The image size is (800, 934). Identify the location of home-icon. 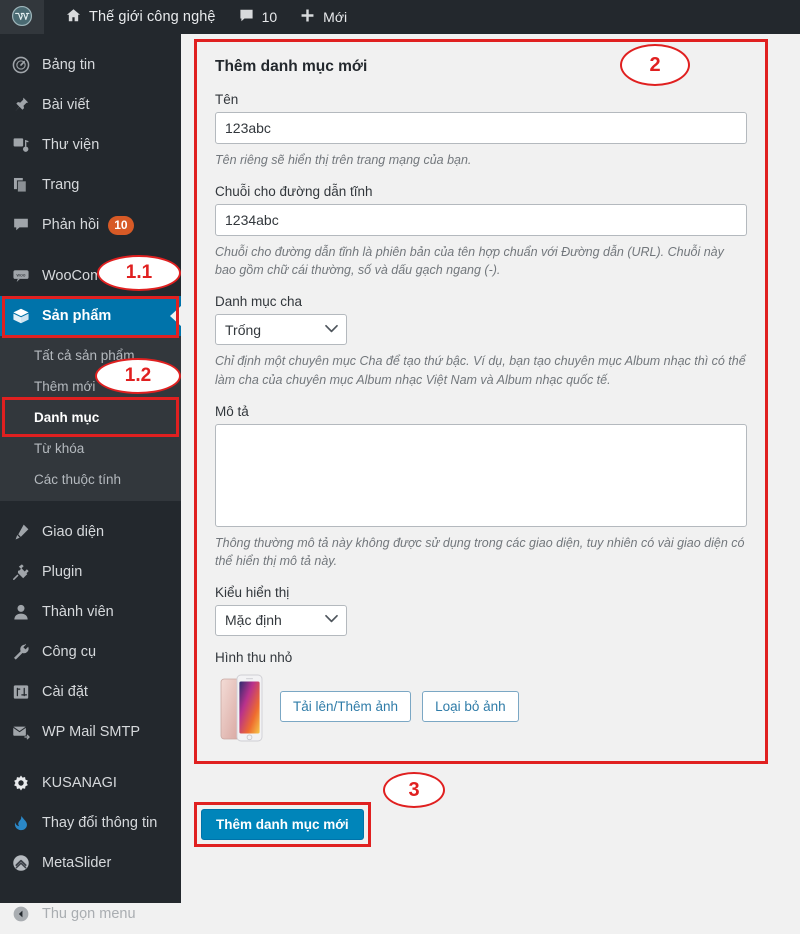
(73, 17).